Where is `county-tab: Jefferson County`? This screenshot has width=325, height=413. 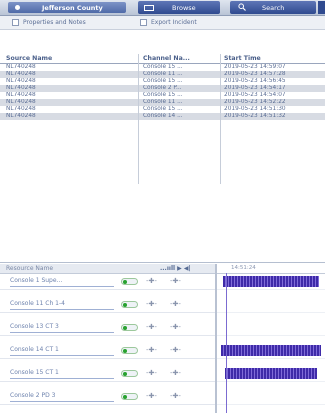
county-tab: Jefferson County is located at coordinates (67, 7).